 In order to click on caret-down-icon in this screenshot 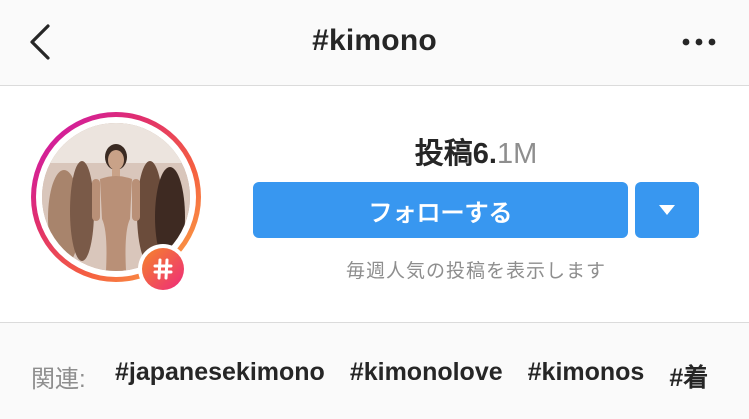, I will do `click(667, 210)`.